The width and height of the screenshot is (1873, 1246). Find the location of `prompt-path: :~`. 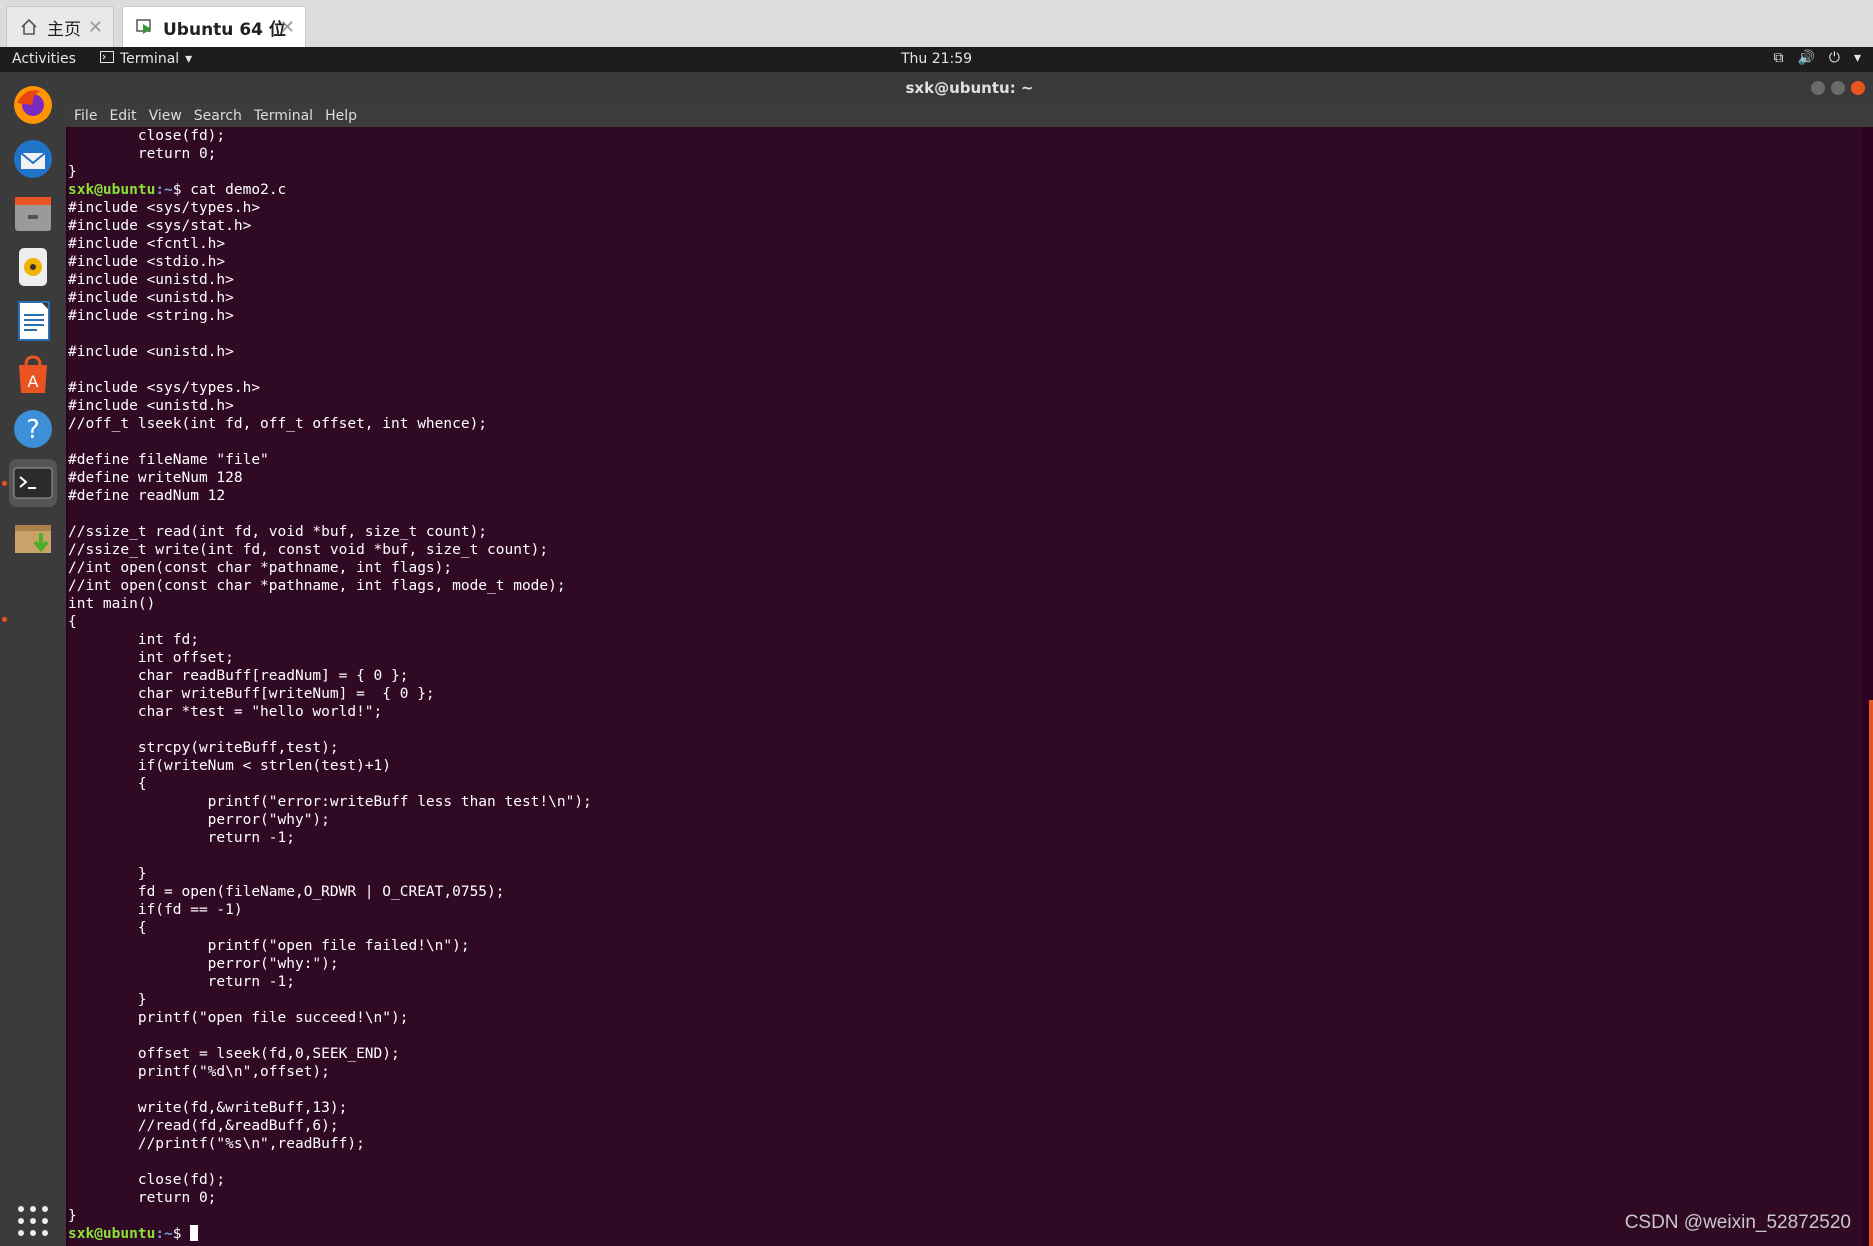

prompt-path: :~ is located at coordinates (164, 1234).